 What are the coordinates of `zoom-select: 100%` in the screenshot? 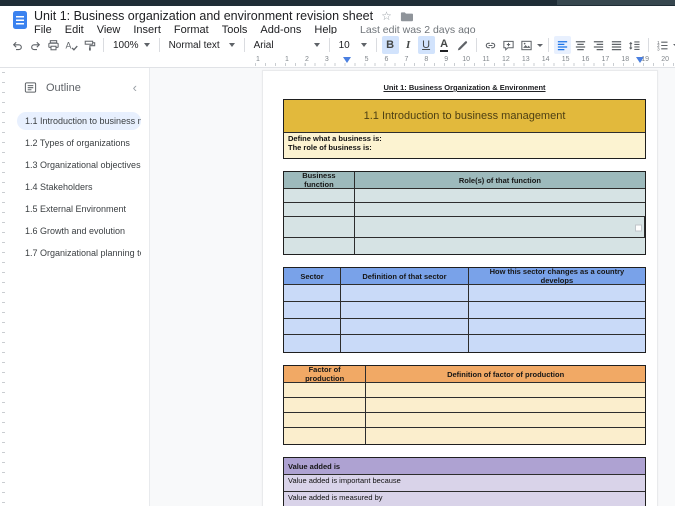 It's located at (131, 45).